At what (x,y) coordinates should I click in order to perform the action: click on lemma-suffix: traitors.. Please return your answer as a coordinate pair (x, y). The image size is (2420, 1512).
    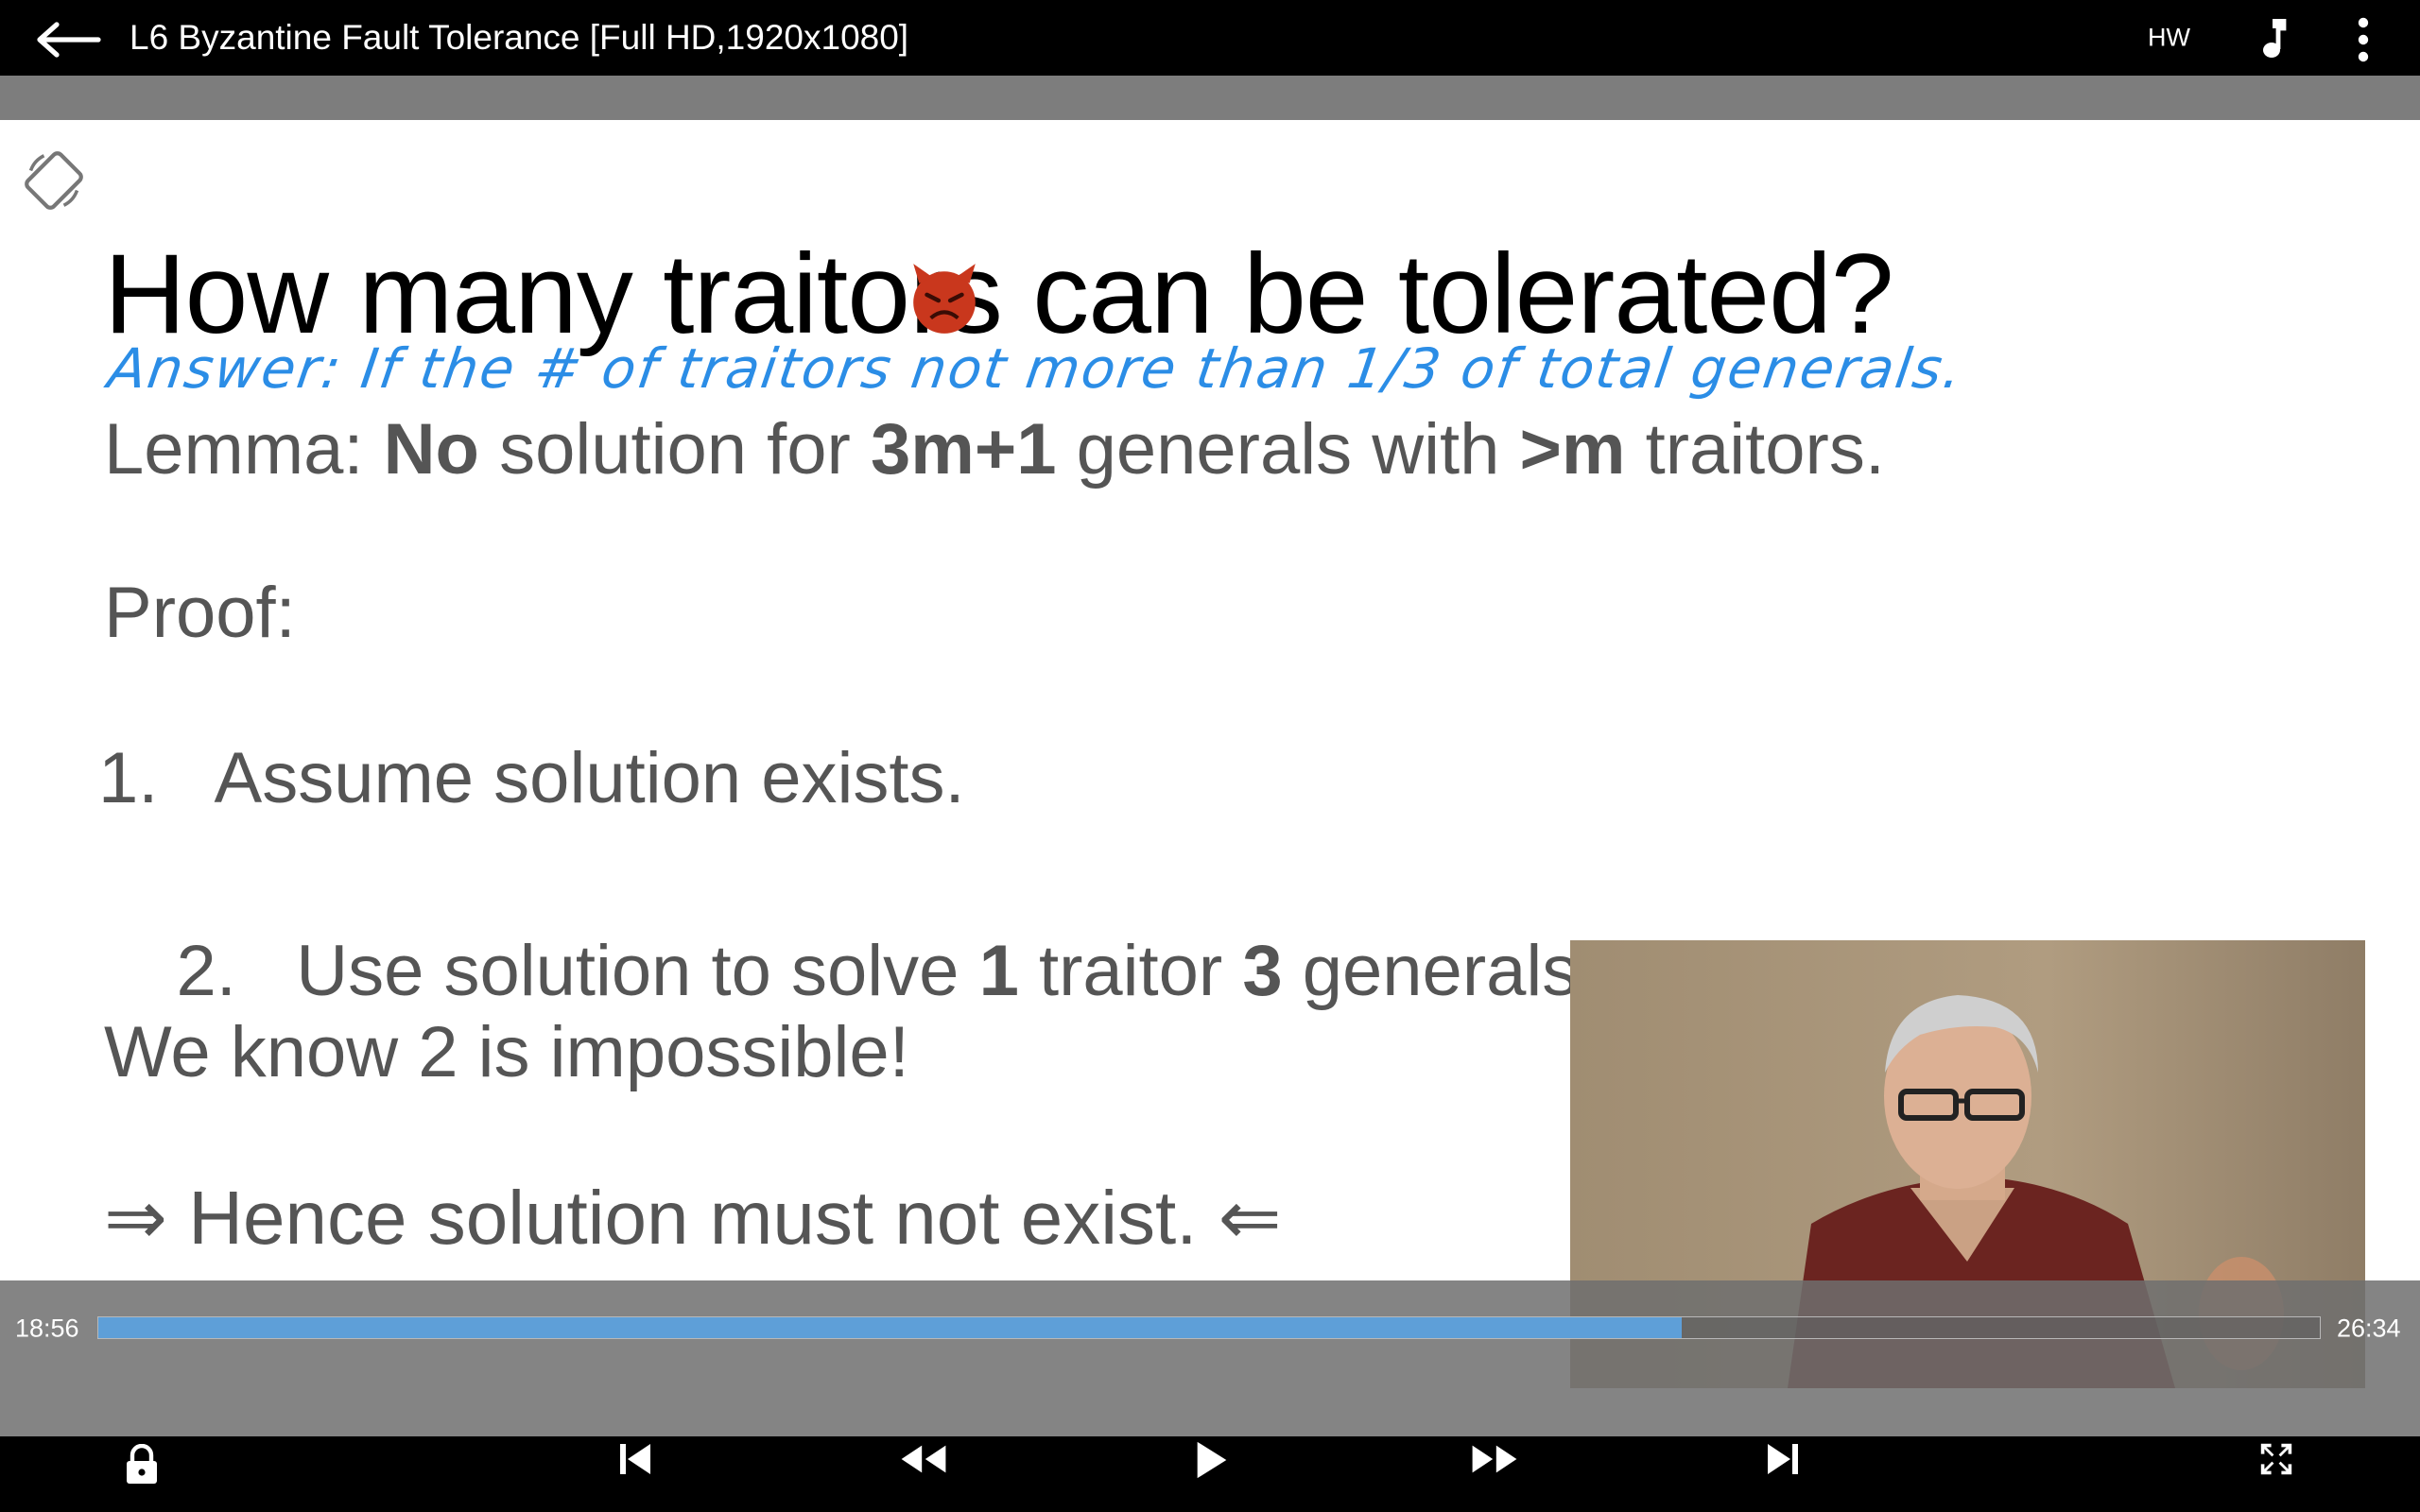
    Looking at the image, I should click on (1755, 449).